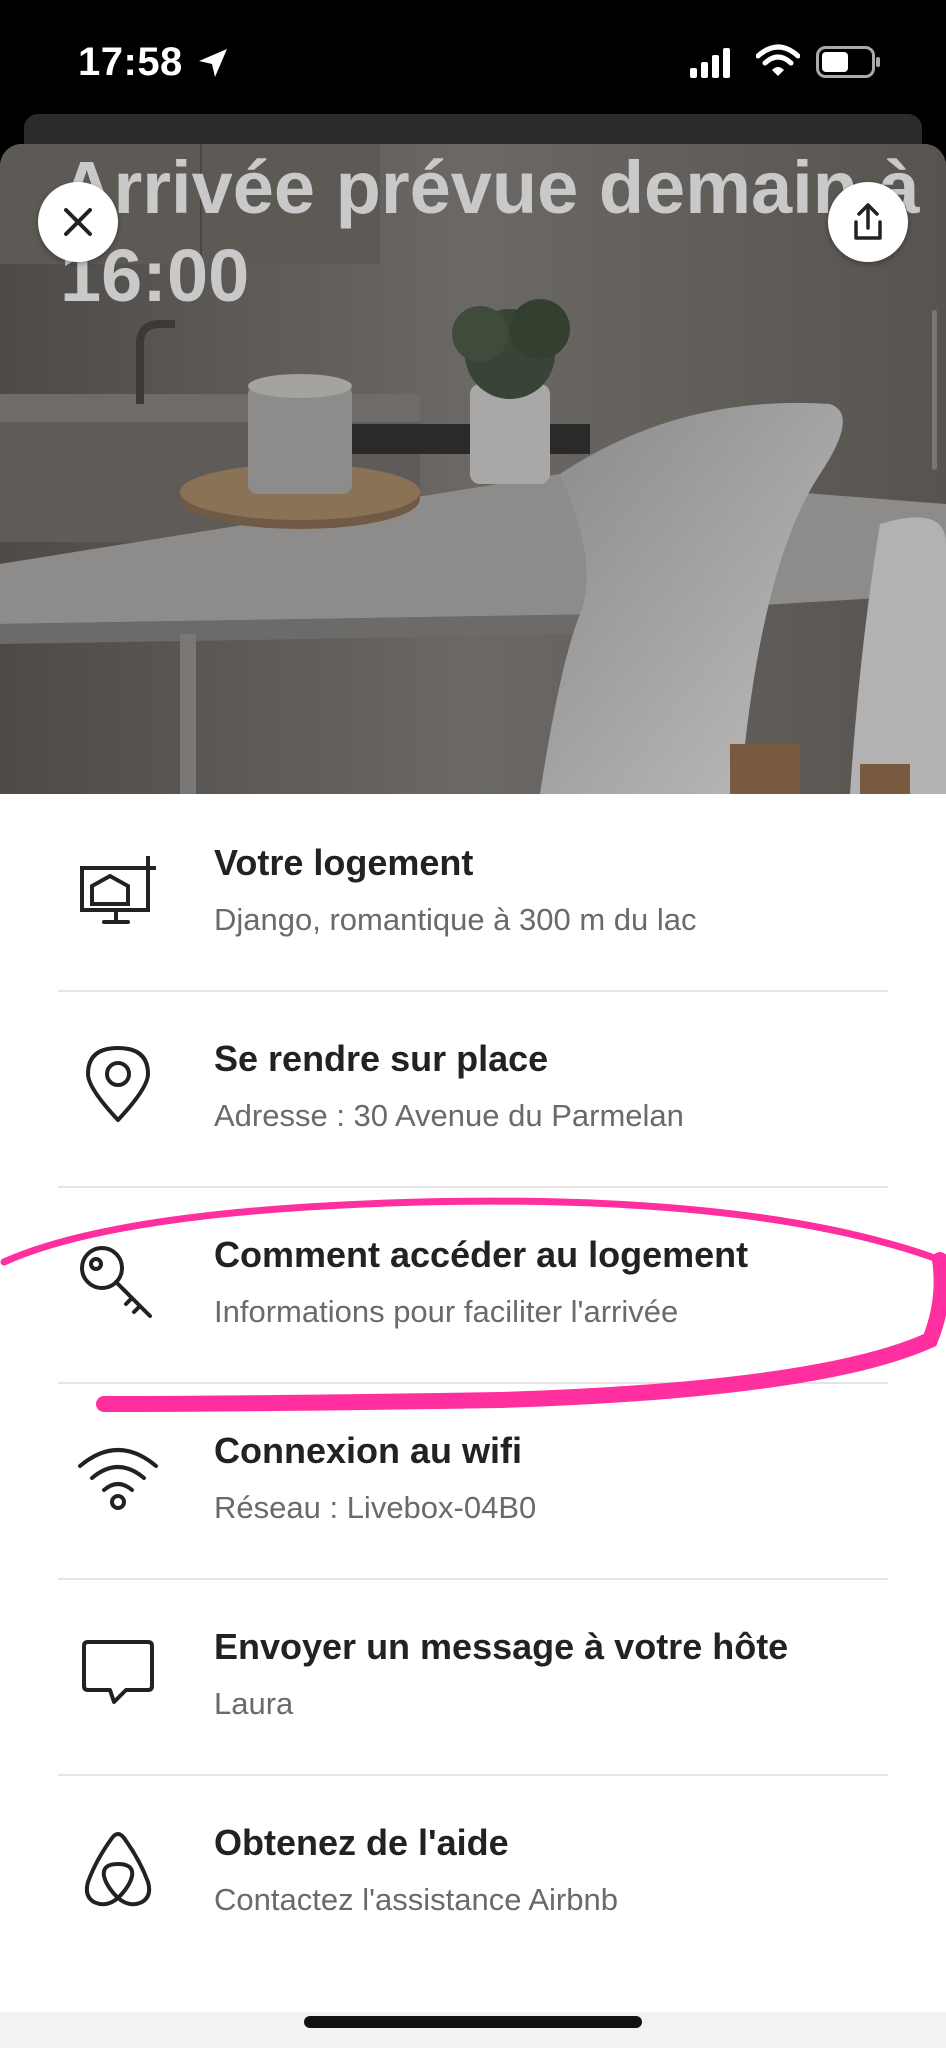  I want to click on close-button, so click(78, 222).